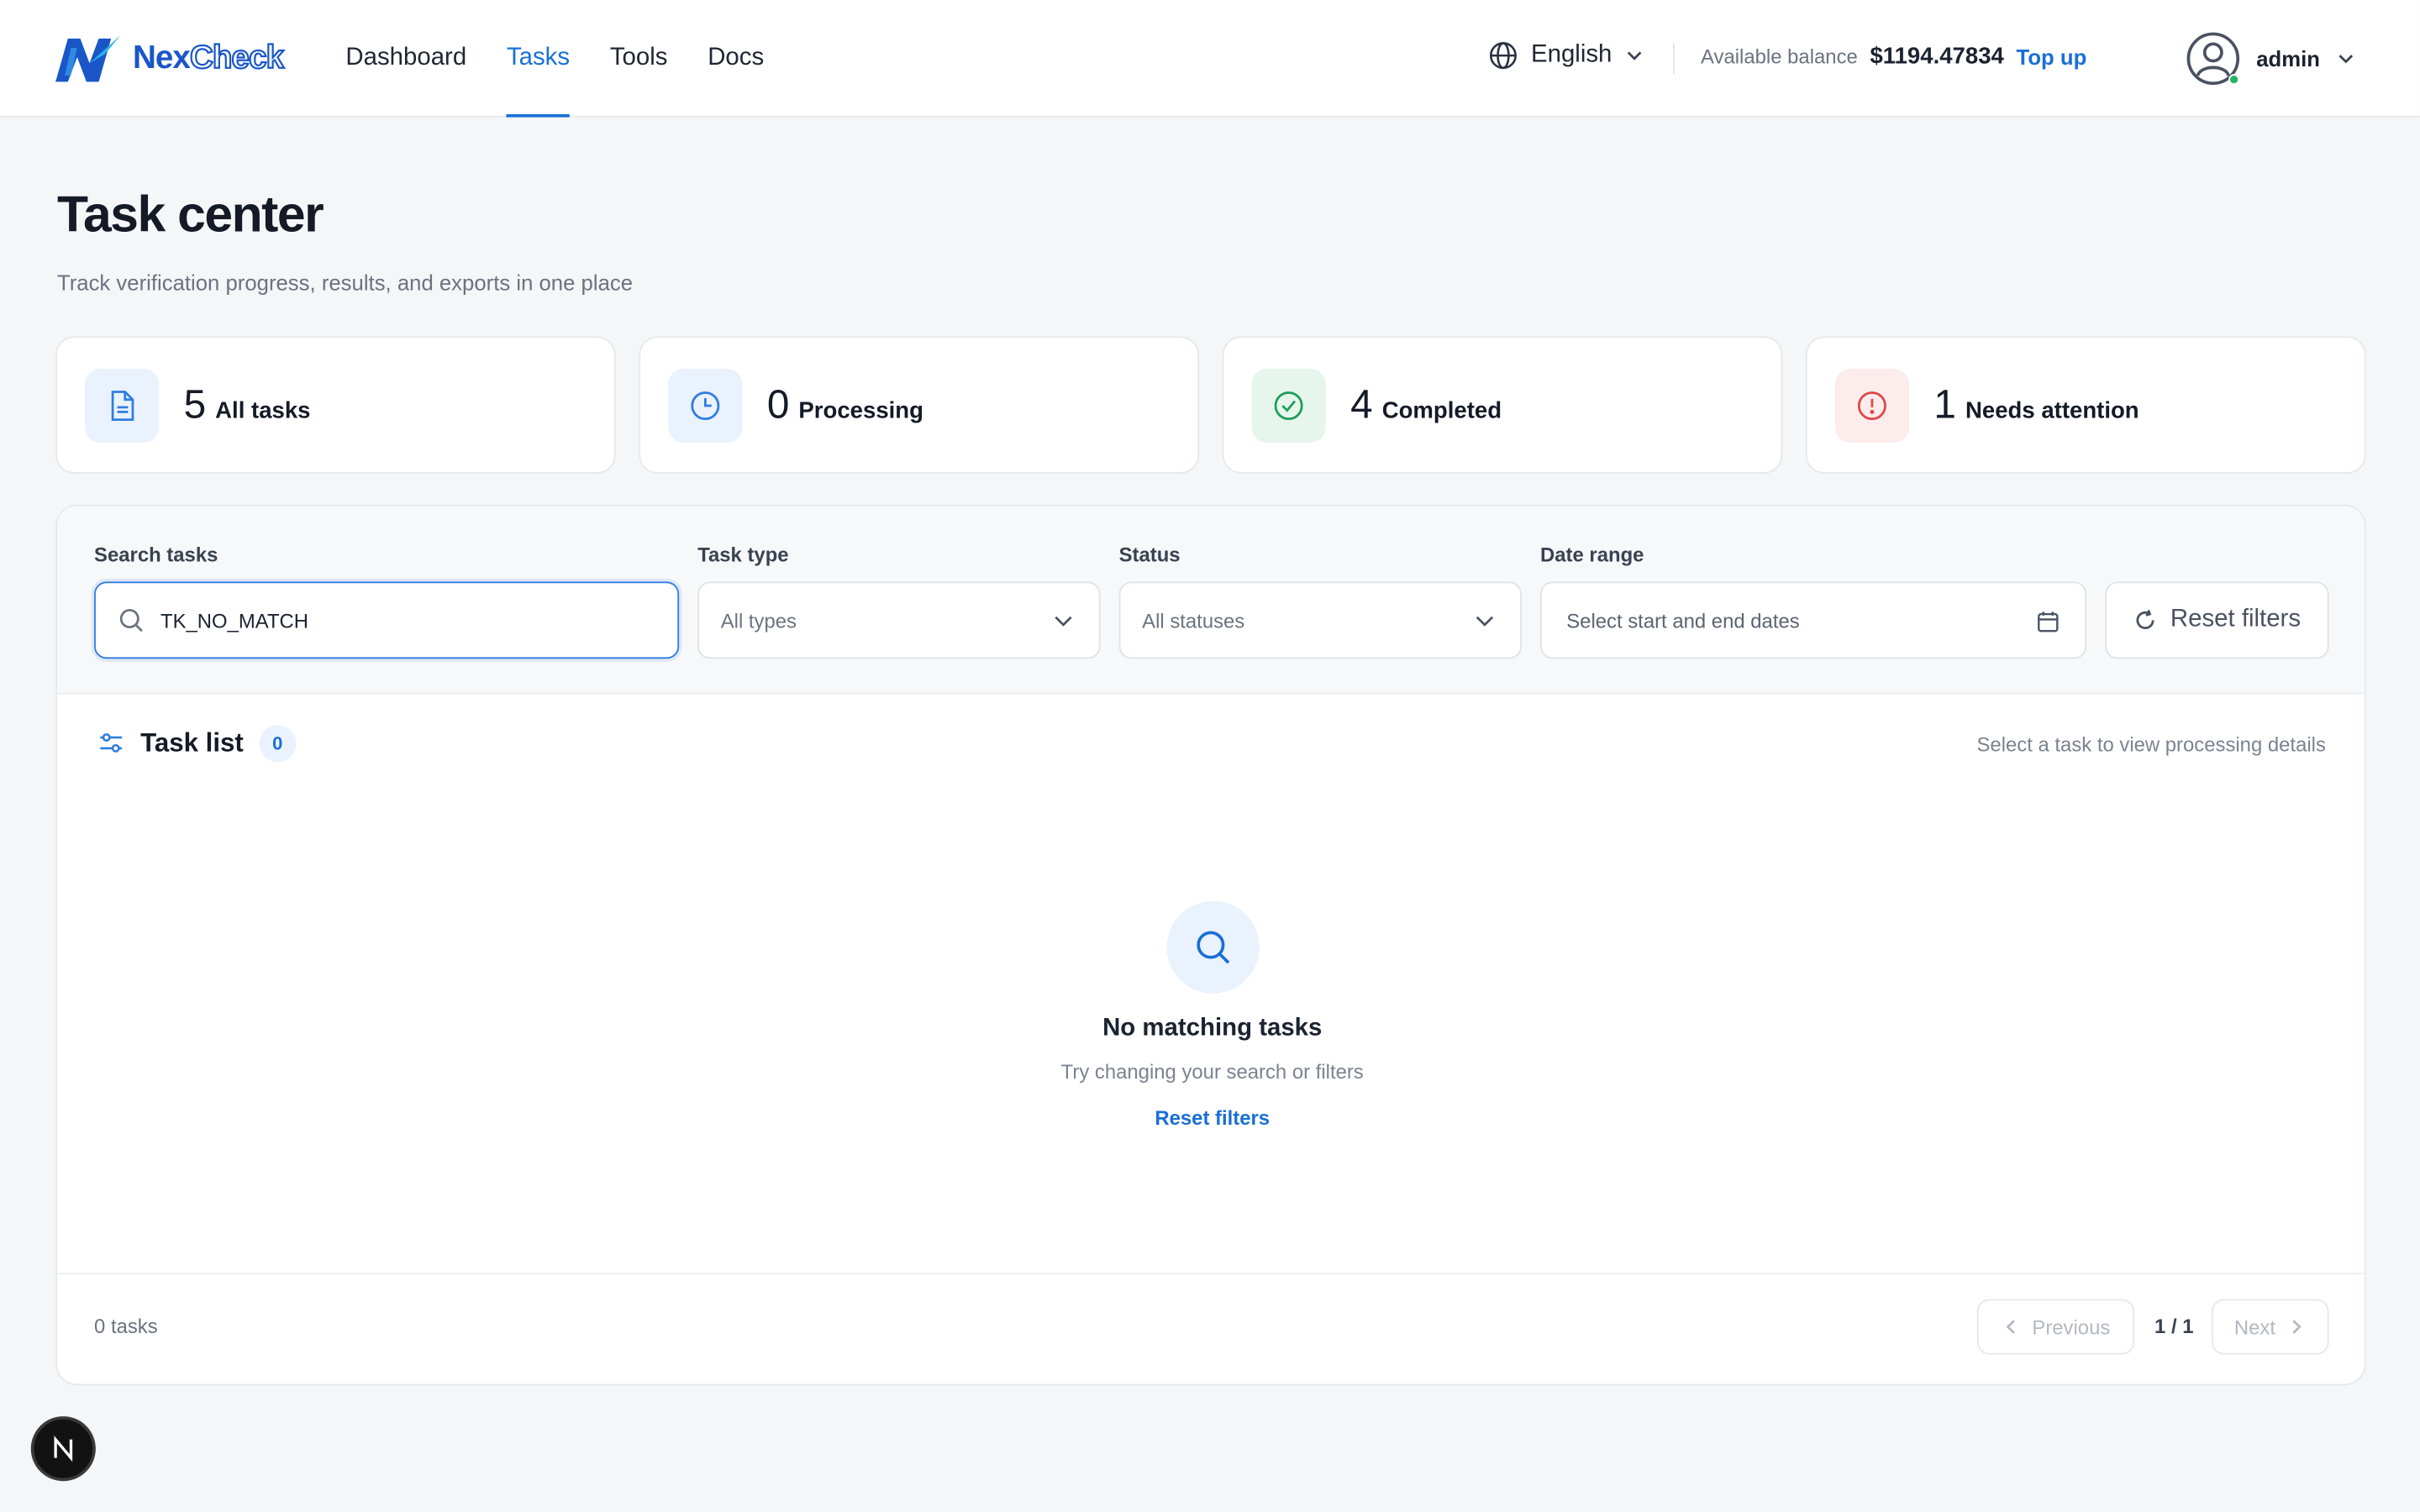 The height and width of the screenshot is (1512, 2420). I want to click on stat-value: 4, so click(1361, 404).